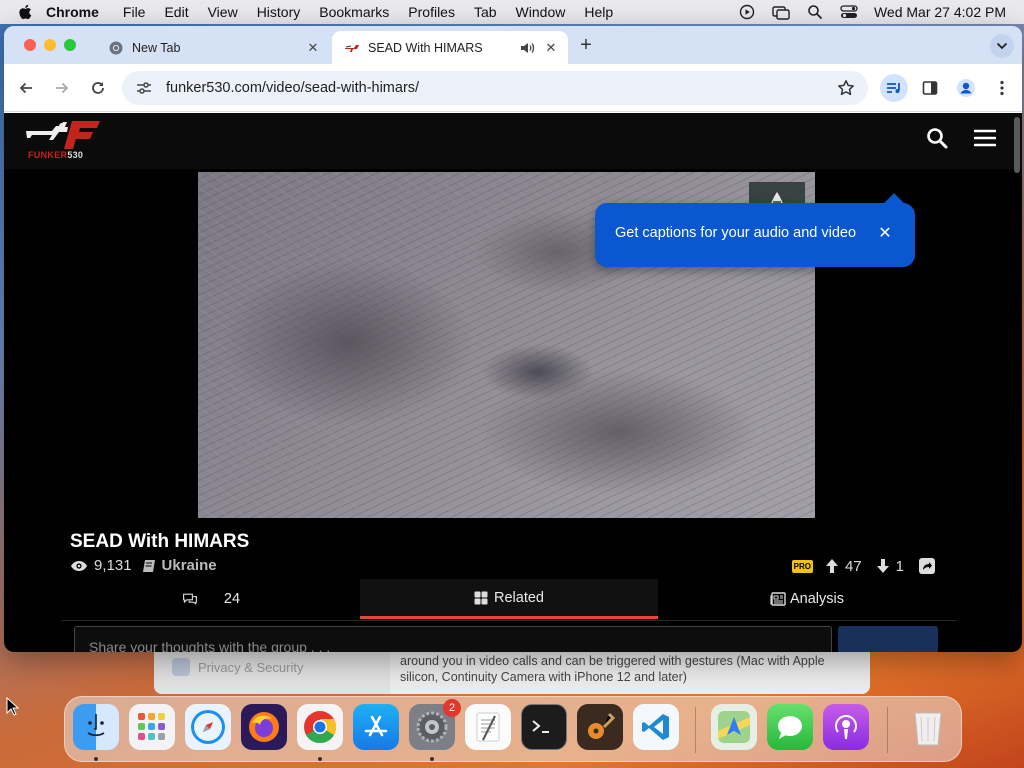 Image resolution: width=1024 pixels, height=768 pixels. Describe the element at coordinates (888, 639) in the screenshot. I see `comment-submit-button` at that location.